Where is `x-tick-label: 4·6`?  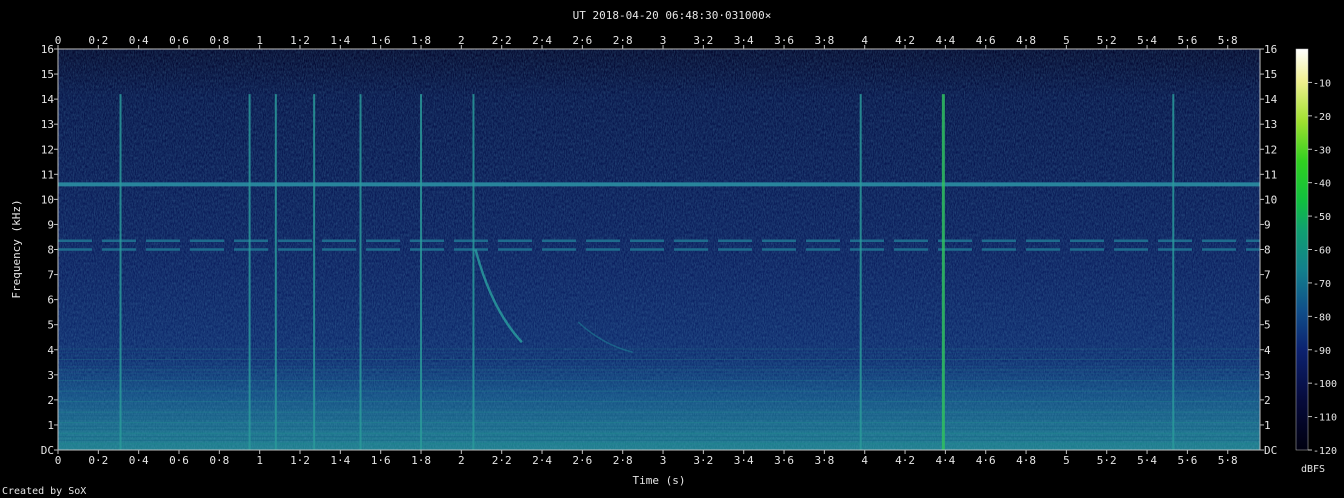
x-tick-label: 4·6 is located at coordinates (986, 40).